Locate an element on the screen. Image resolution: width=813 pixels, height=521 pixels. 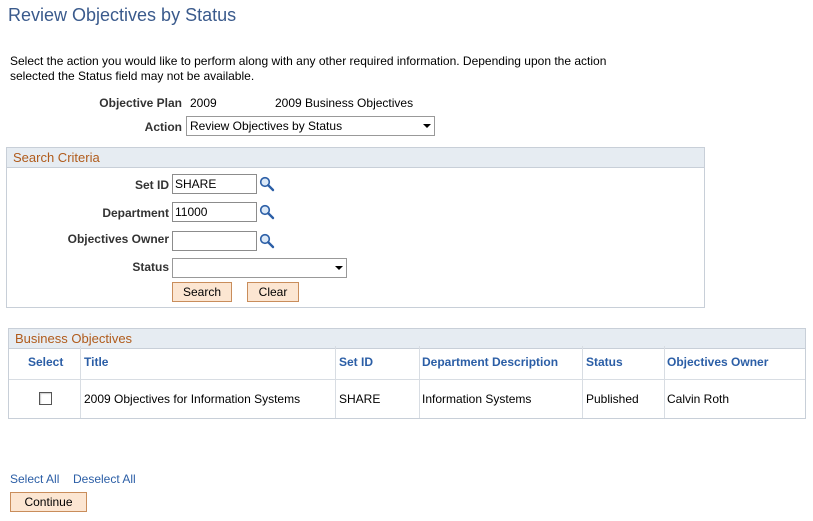
row-status: Published is located at coordinates (612, 399).